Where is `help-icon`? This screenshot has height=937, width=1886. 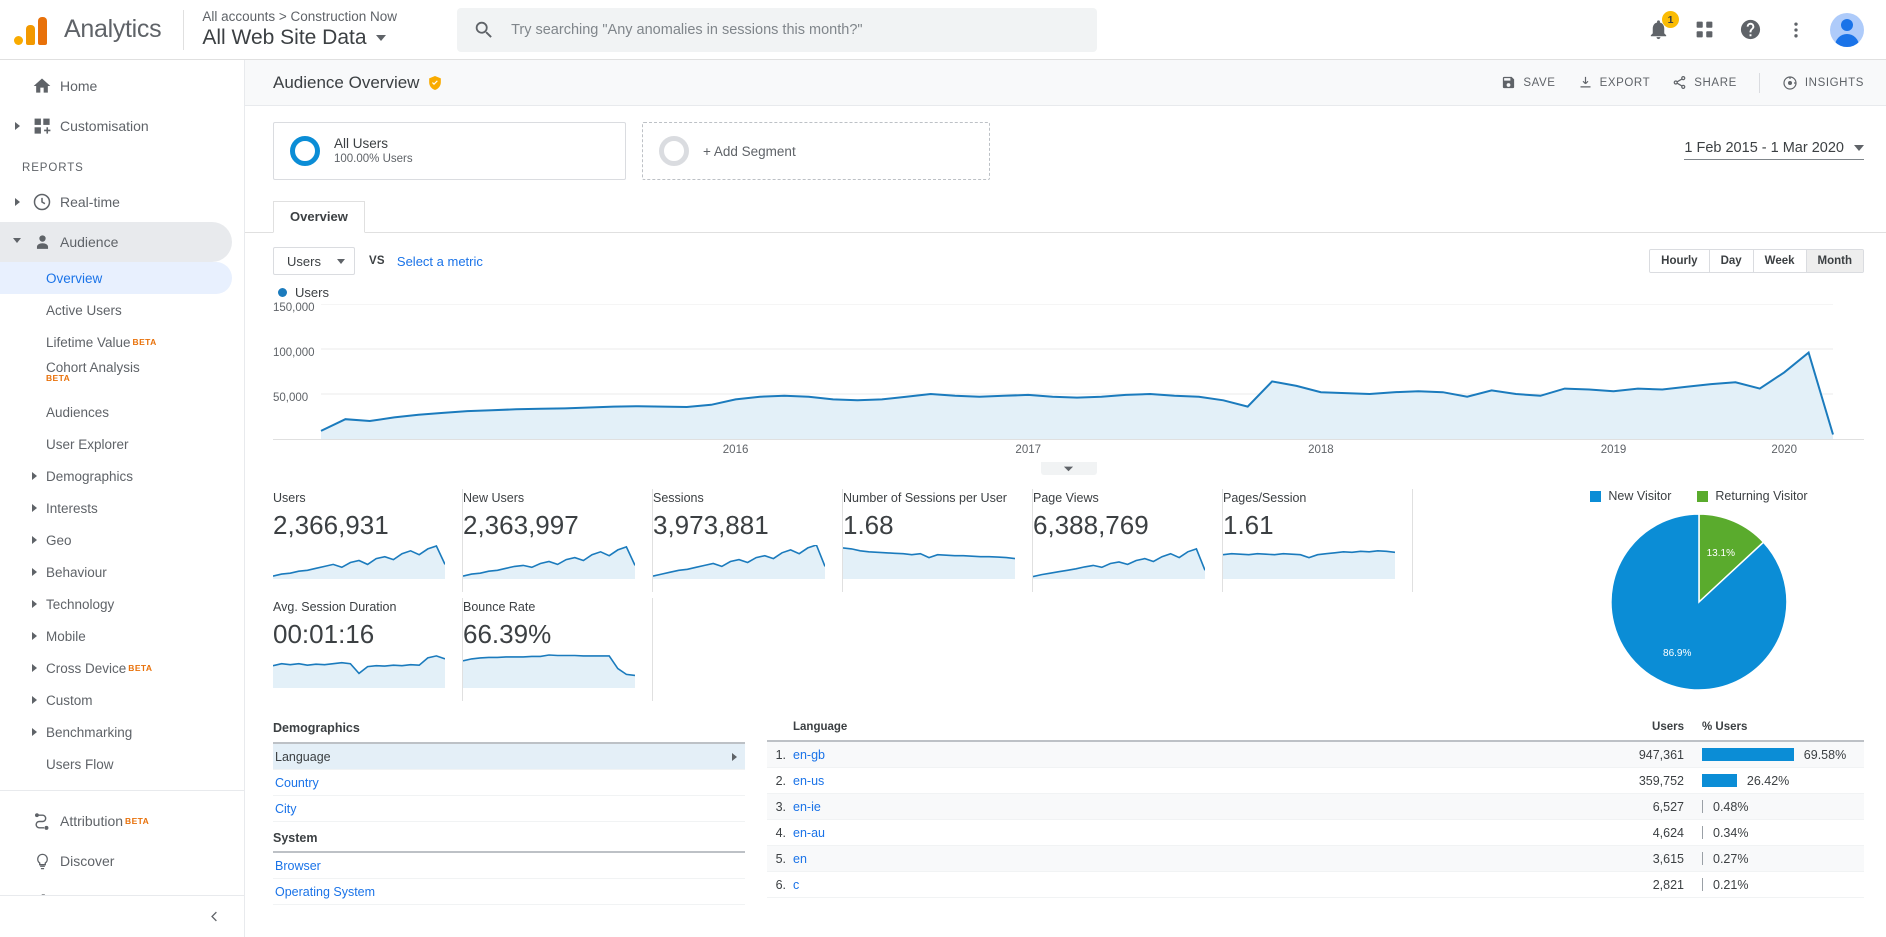 help-icon is located at coordinates (1750, 29).